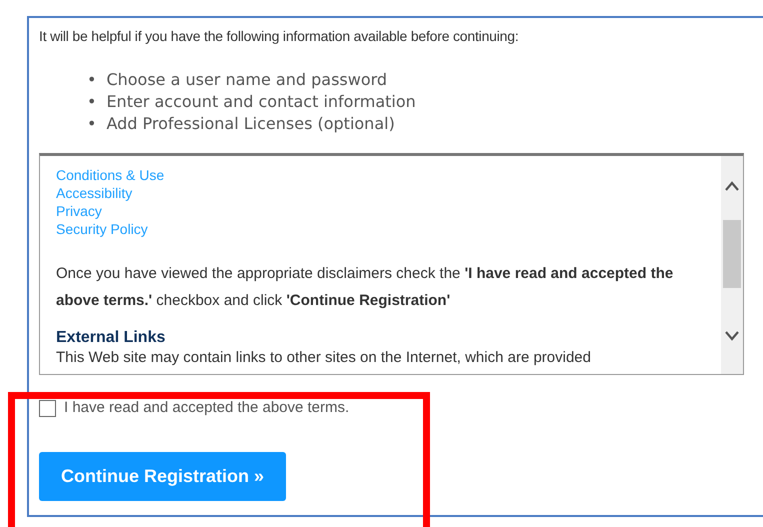 The width and height of the screenshot is (763, 527). I want to click on checkbox-label: I have read and accepted the above terms., so click(207, 408).